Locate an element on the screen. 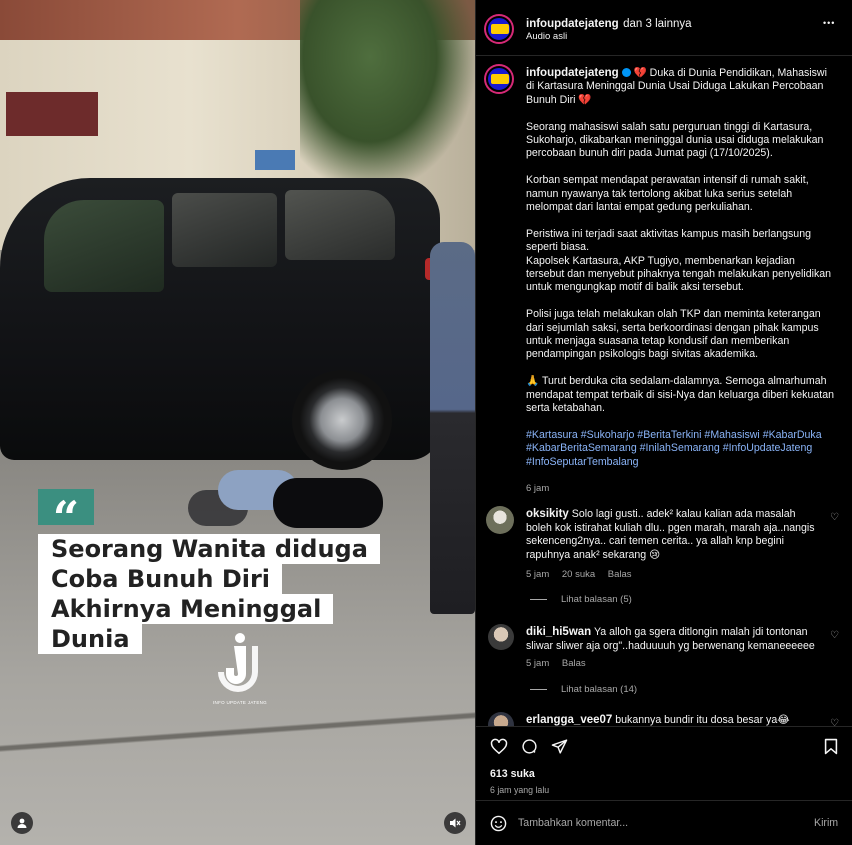 This screenshot has height=845, width=852. scene-victim is located at coordinates (301, 500).